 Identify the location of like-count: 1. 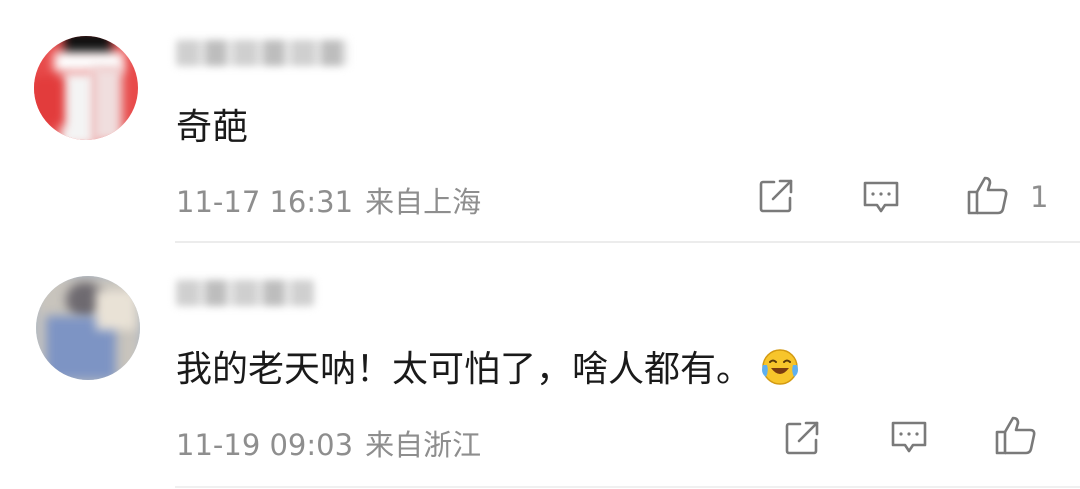
(1039, 197).